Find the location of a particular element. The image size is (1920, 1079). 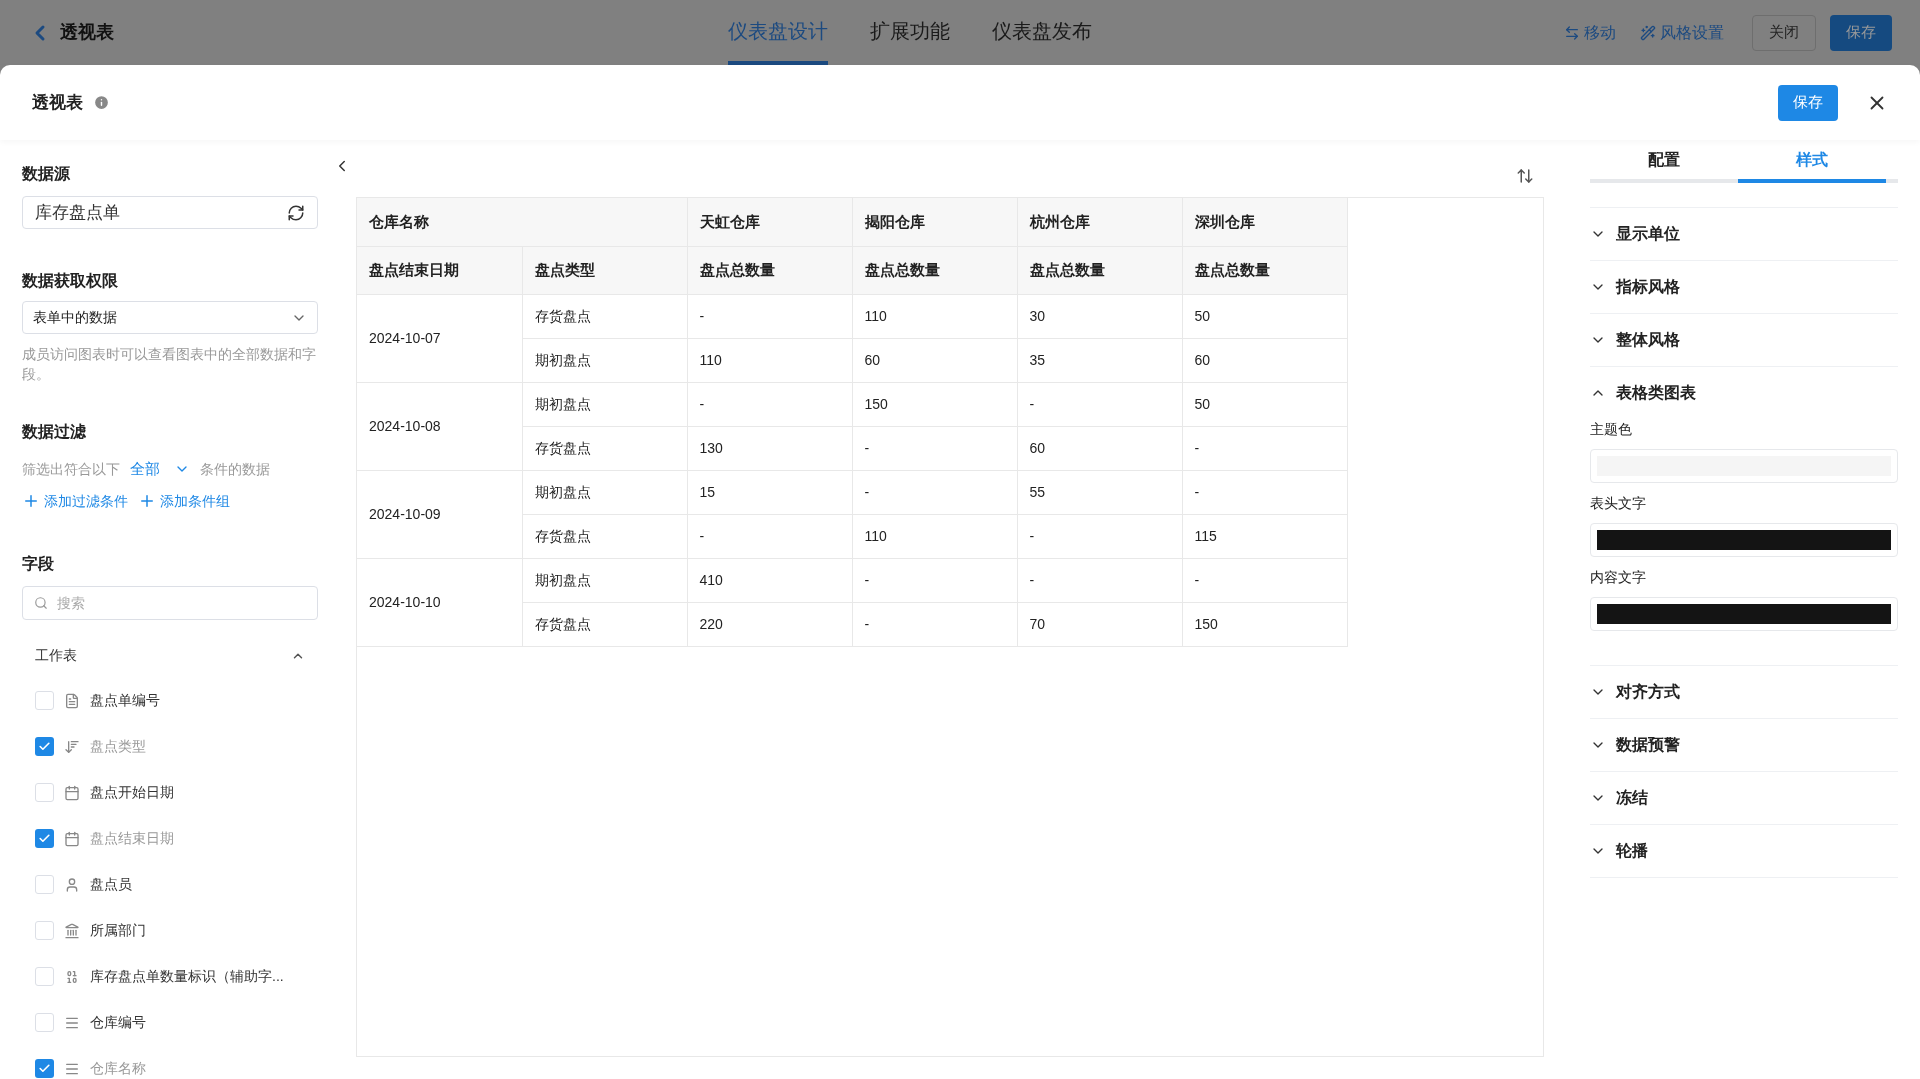

panel-tab: 样式 is located at coordinates (1812, 161).